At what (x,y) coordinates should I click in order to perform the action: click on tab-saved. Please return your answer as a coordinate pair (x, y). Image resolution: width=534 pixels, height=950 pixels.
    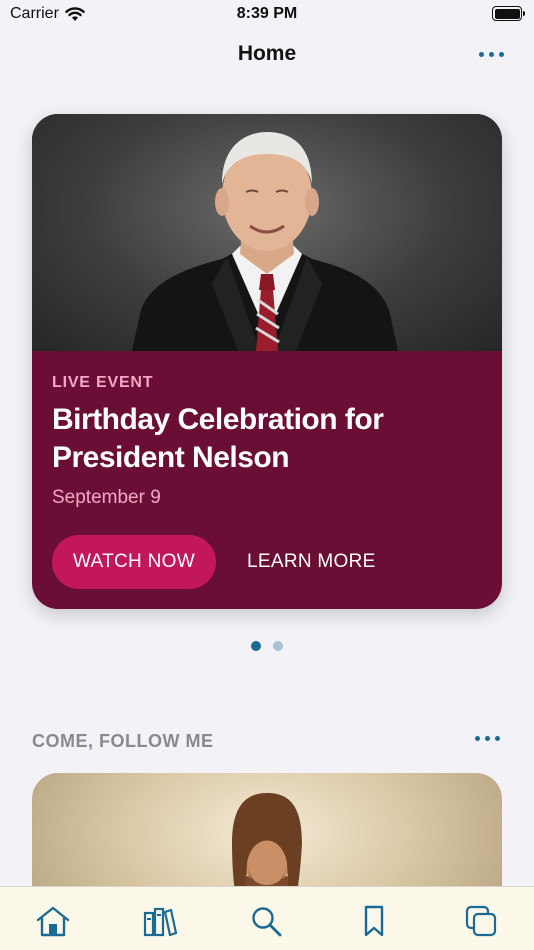
    Looking at the image, I should click on (374, 922).